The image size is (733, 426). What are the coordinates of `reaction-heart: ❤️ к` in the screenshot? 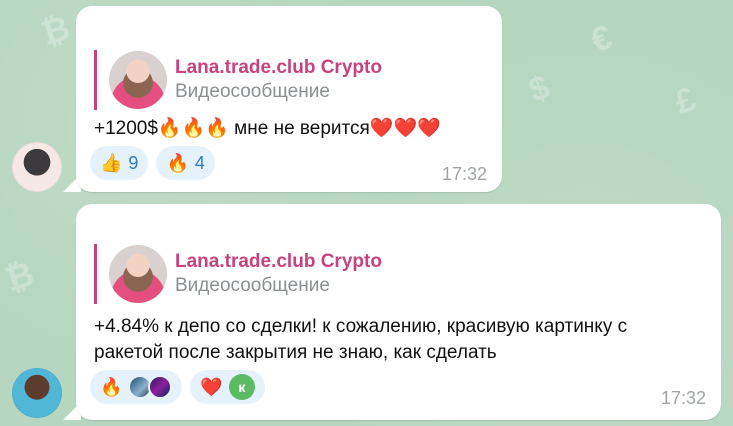 It's located at (227, 387).